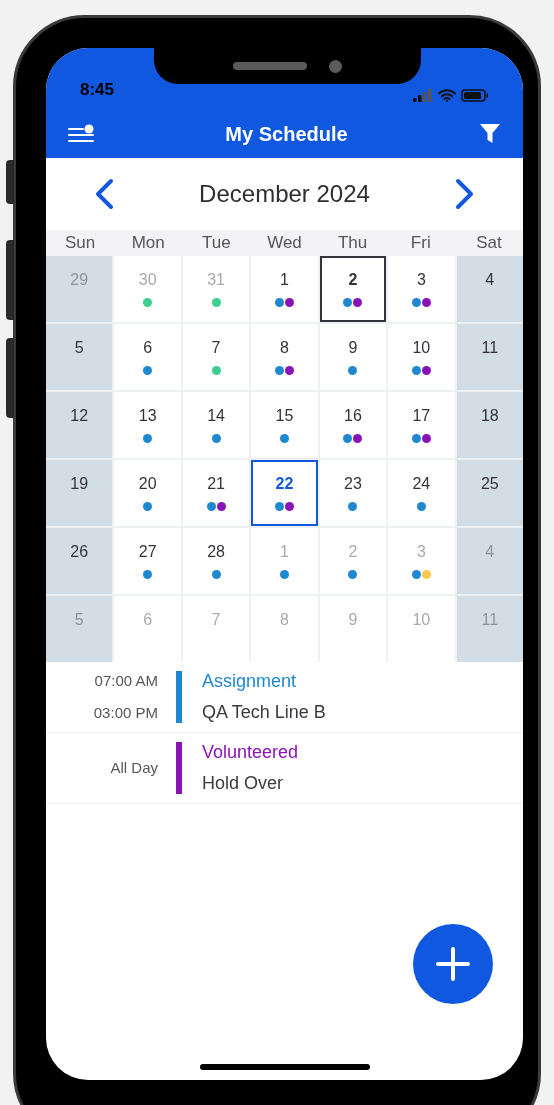  What do you see at coordinates (97, 89) in the screenshot?
I see `status-time: 8:45` at bounding box center [97, 89].